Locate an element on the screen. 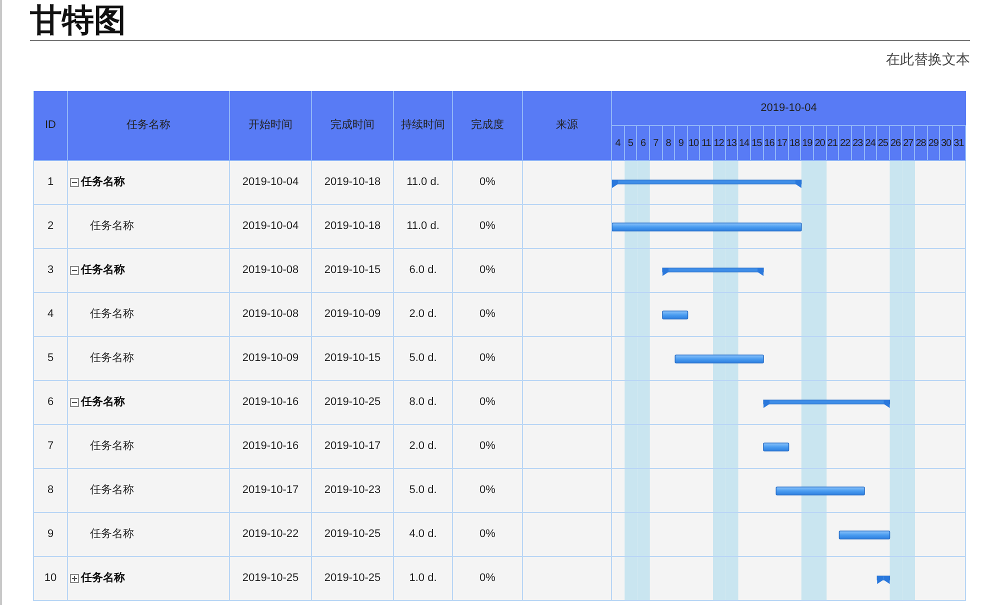  summary-bar is located at coordinates (883, 580).